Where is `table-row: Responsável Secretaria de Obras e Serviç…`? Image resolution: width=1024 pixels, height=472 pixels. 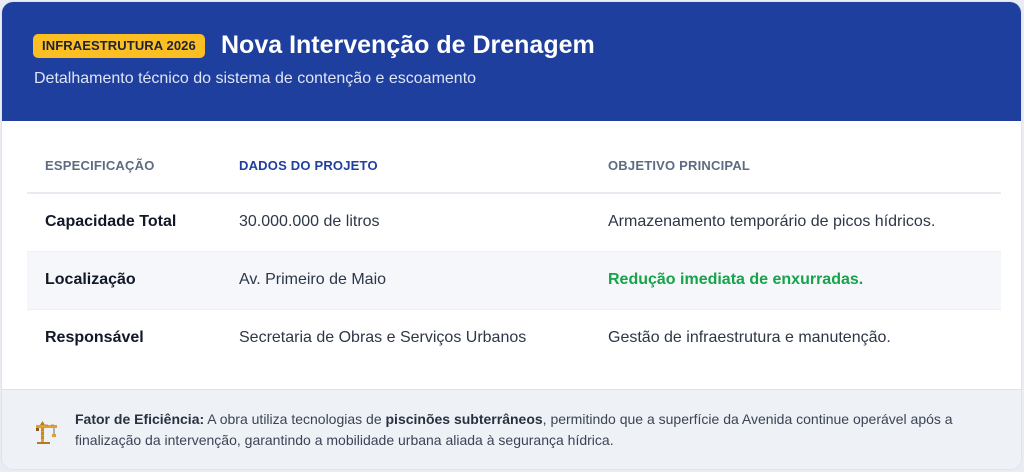
table-row: Responsável Secretaria de Obras e Serviç… is located at coordinates (514, 338).